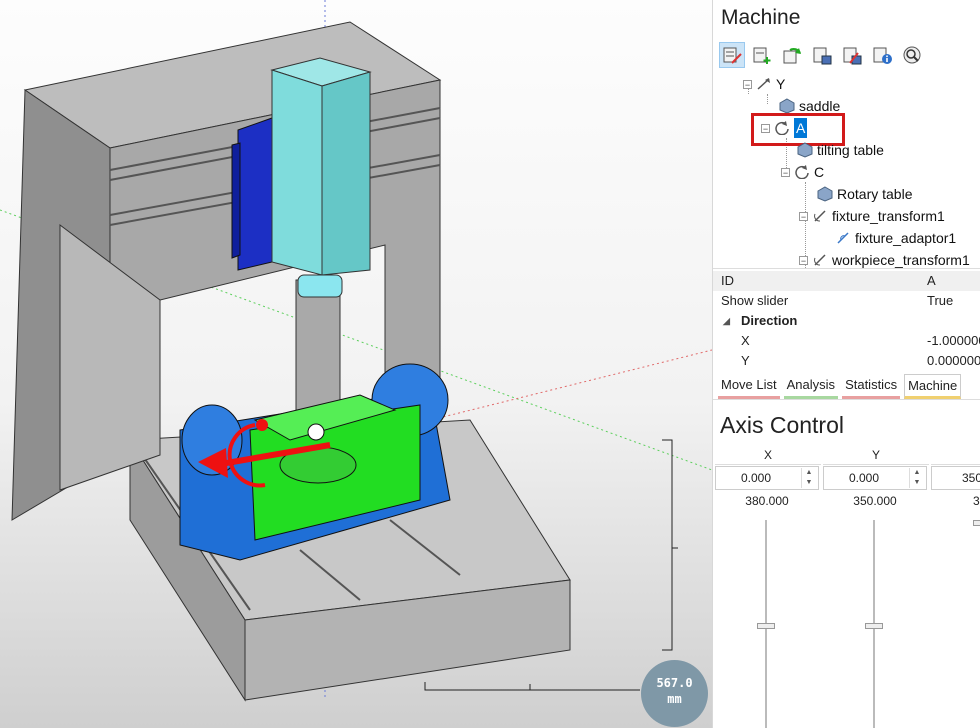 Image resolution: width=980 pixels, height=728 pixels. I want to click on adaptor-icon, so click(843, 238).